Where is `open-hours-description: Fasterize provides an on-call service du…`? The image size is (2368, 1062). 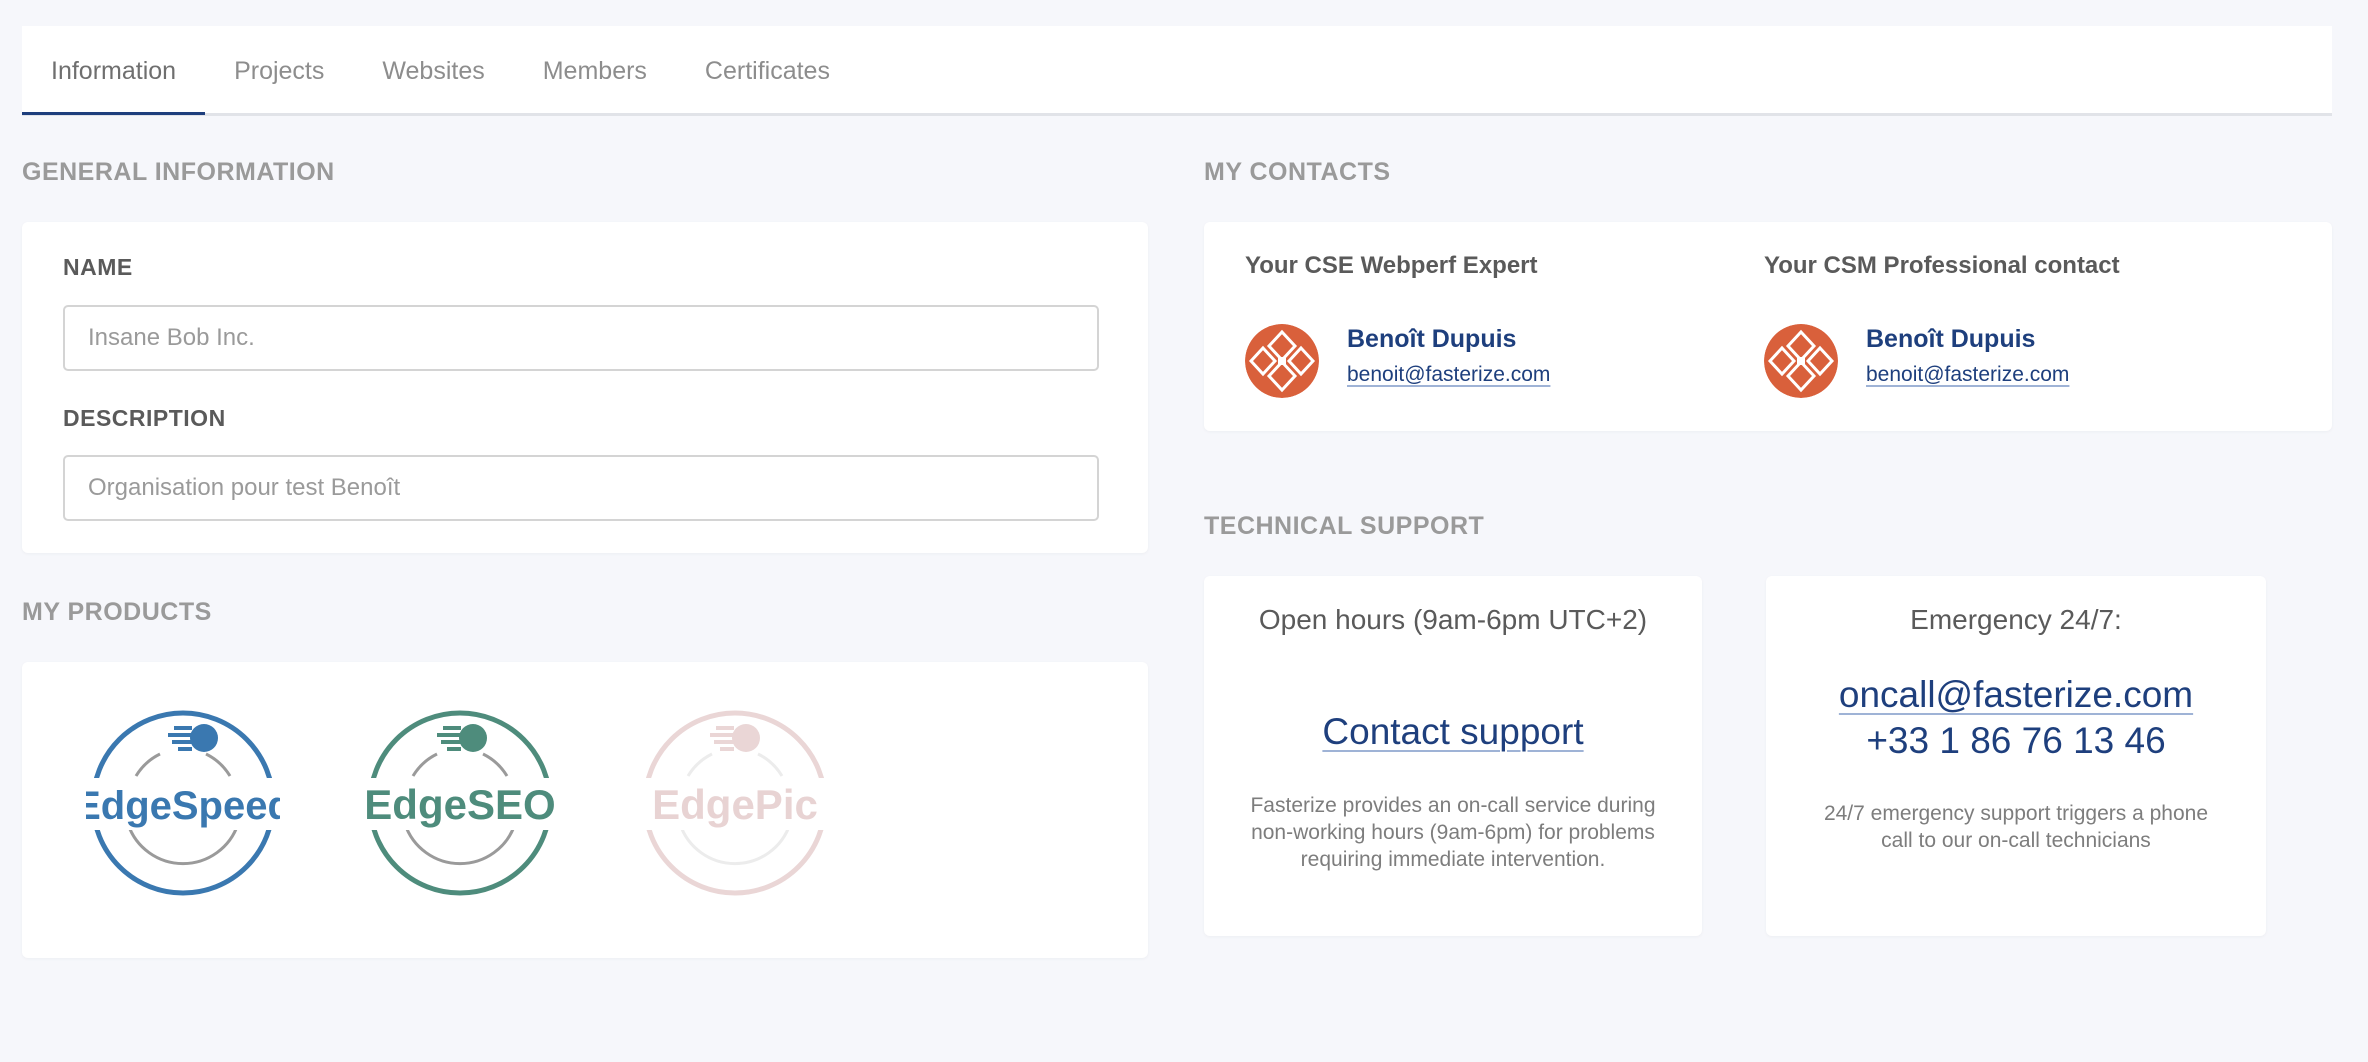 open-hours-description: Fasterize provides an on-call service du… is located at coordinates (1453, 832).